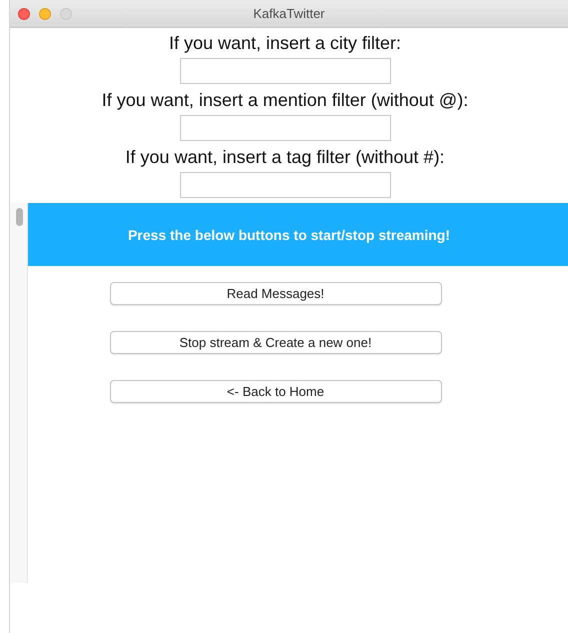  What do you see at coordinates (285, 157) in the screenshot?
I see `filter-label: If you want, insert a tag filter (without #):` at bounding box center [285, 157].